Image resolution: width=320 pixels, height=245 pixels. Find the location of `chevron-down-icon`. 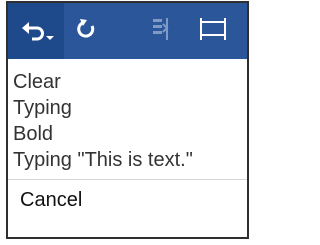

chevron-down-icon is located at coordinates (50, 34).